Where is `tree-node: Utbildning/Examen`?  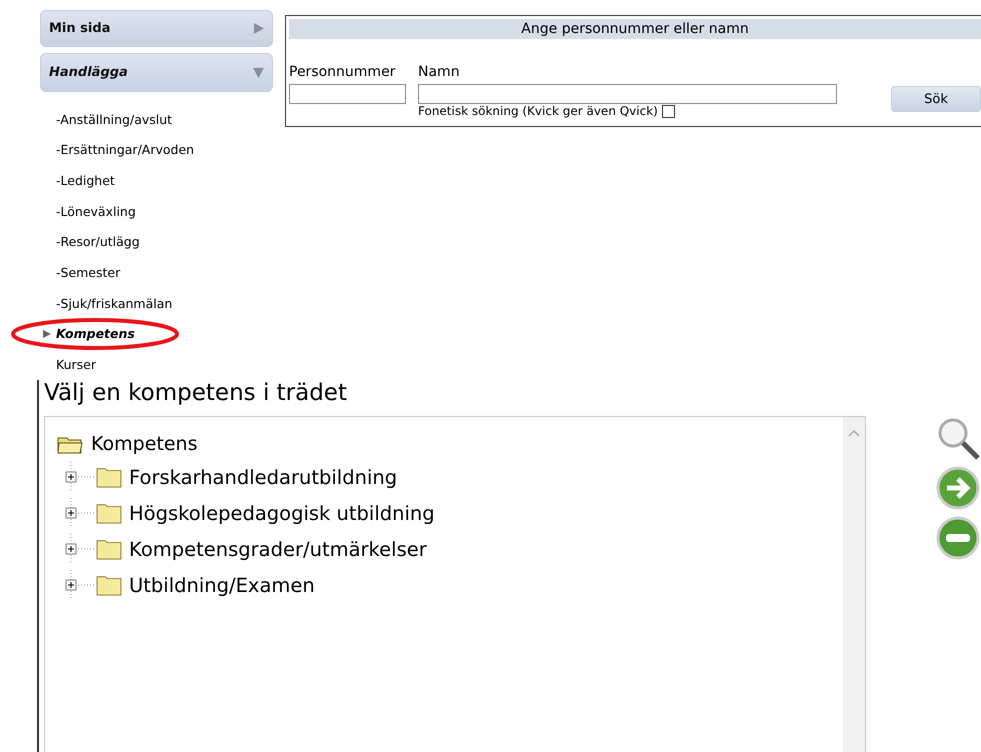 tree-node: Utbildning/Examen is located at coordinates (222, 585).